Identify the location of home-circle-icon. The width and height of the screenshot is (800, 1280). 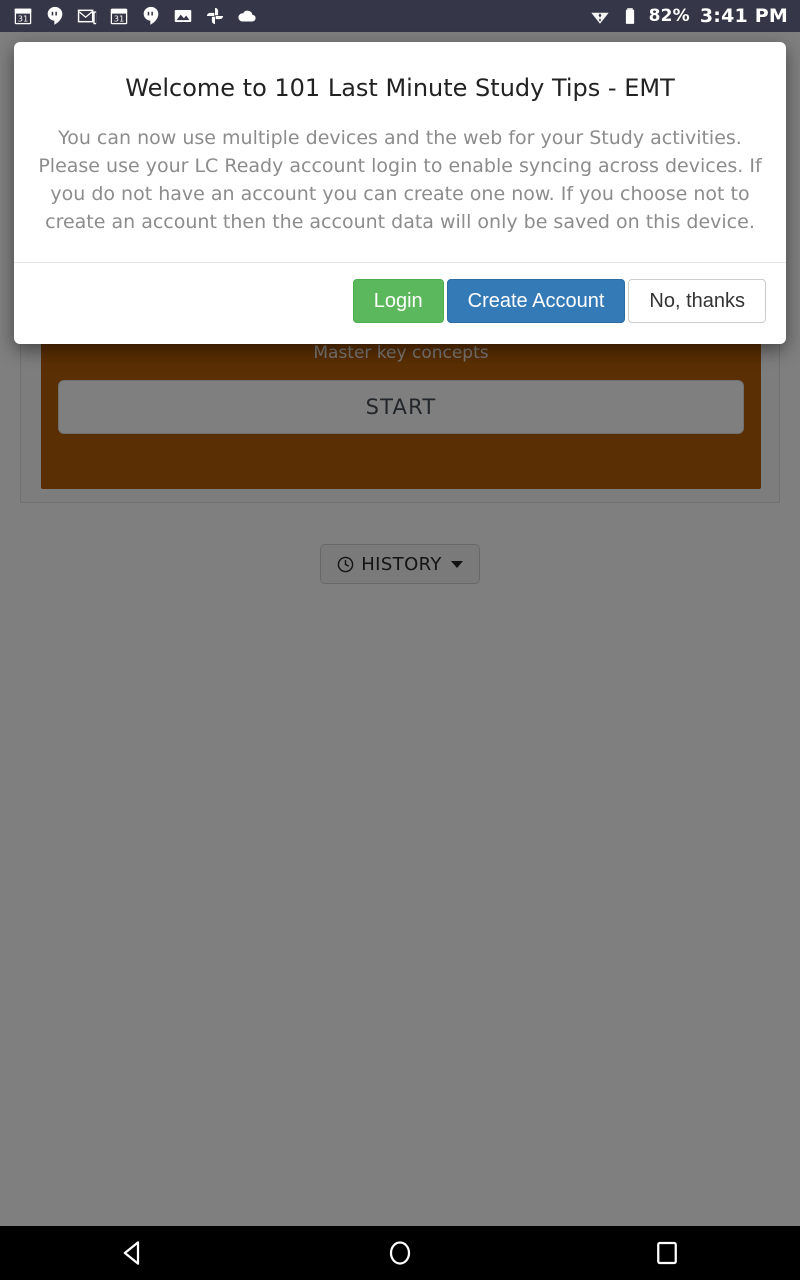
(400, 1253).